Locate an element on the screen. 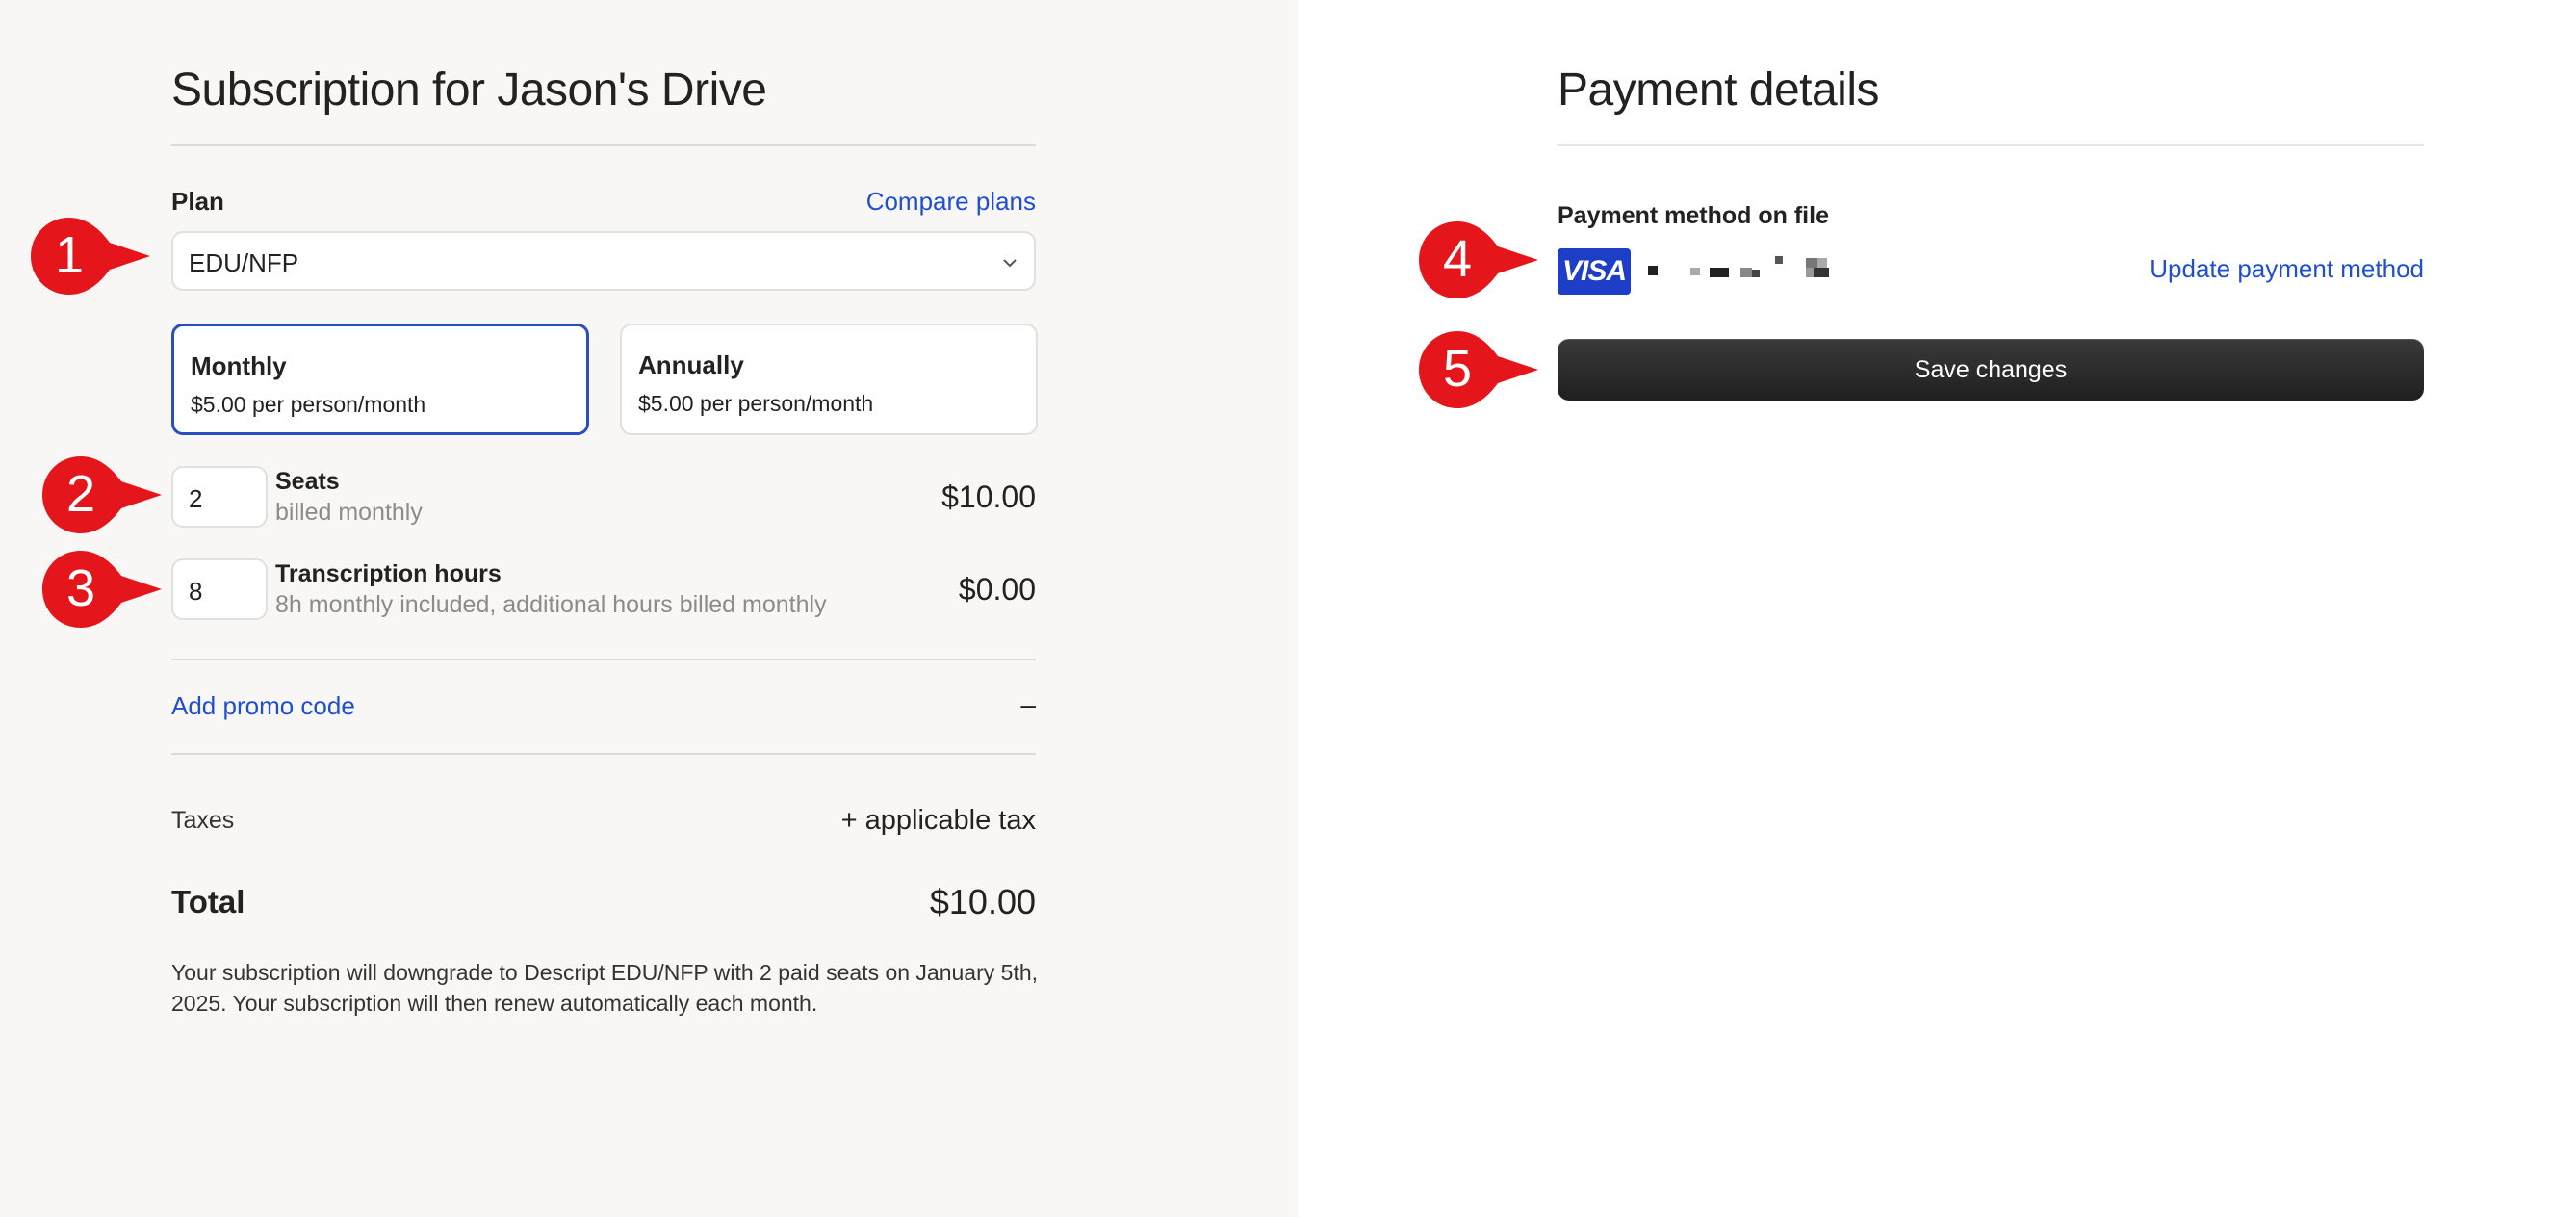 The width and height of the screenshot is (2576, 1217). marker-number: 3 is located at coordinates (80, 588).